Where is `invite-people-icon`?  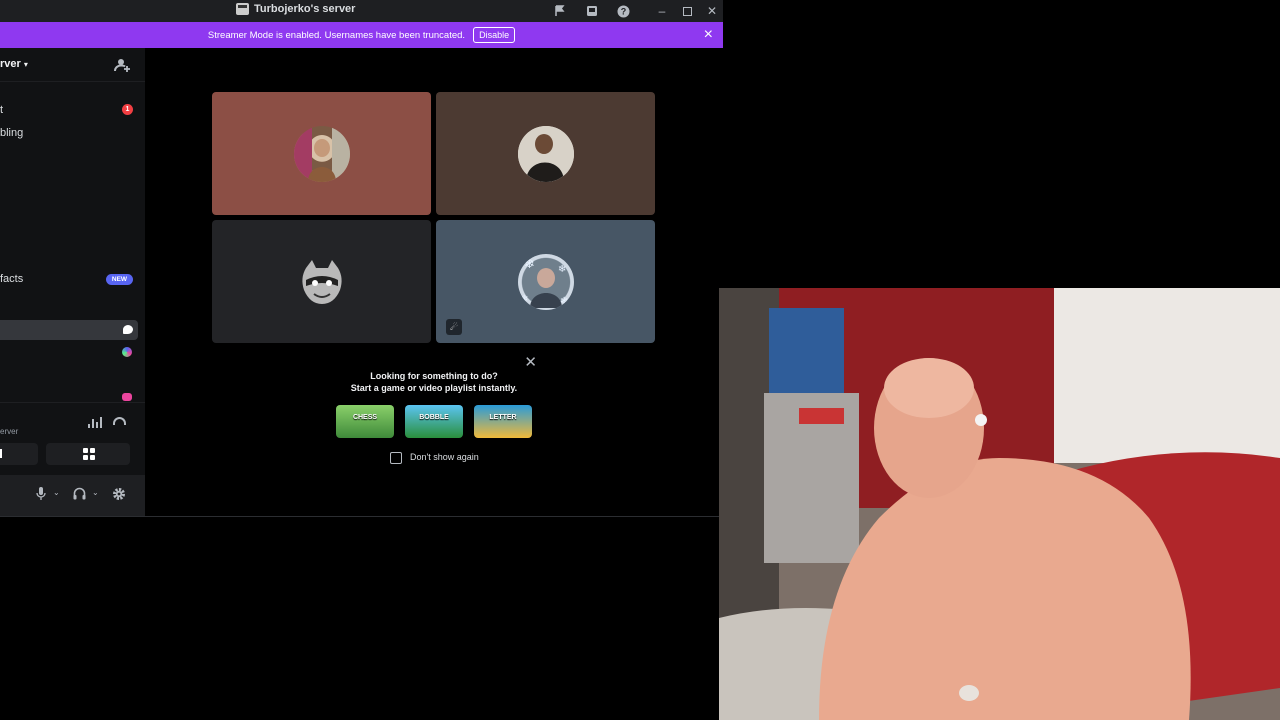 invite-people-icon is located at coordinates (122, 65).